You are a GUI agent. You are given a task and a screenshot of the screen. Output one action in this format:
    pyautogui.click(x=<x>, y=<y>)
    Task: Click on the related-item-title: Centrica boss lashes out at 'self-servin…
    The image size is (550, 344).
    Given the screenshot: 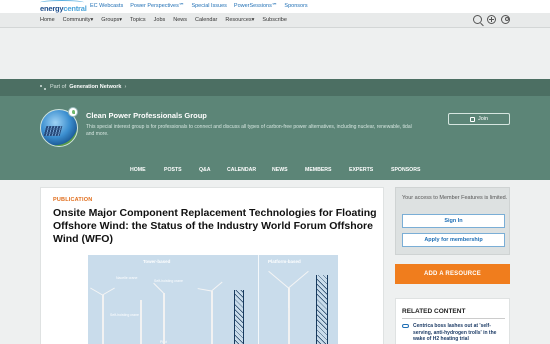 What is the action you would take?
    pyautogui.click(x=460, y=333)
    